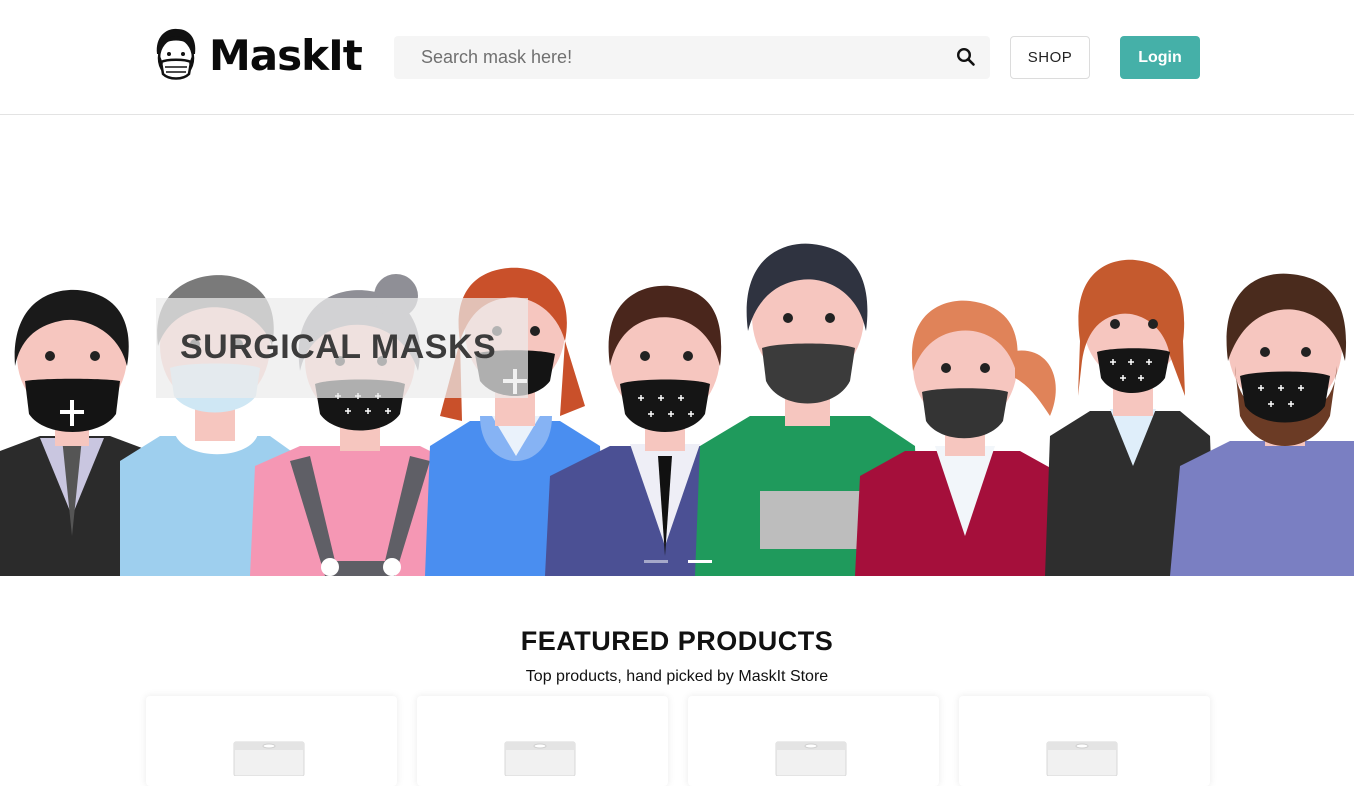 This screenshot has height=786, width=1354. Describe the element at coordinates (677, 641) in the screenshot. I see `featured-products-title: FEATURED PRODUCTS` at that location.